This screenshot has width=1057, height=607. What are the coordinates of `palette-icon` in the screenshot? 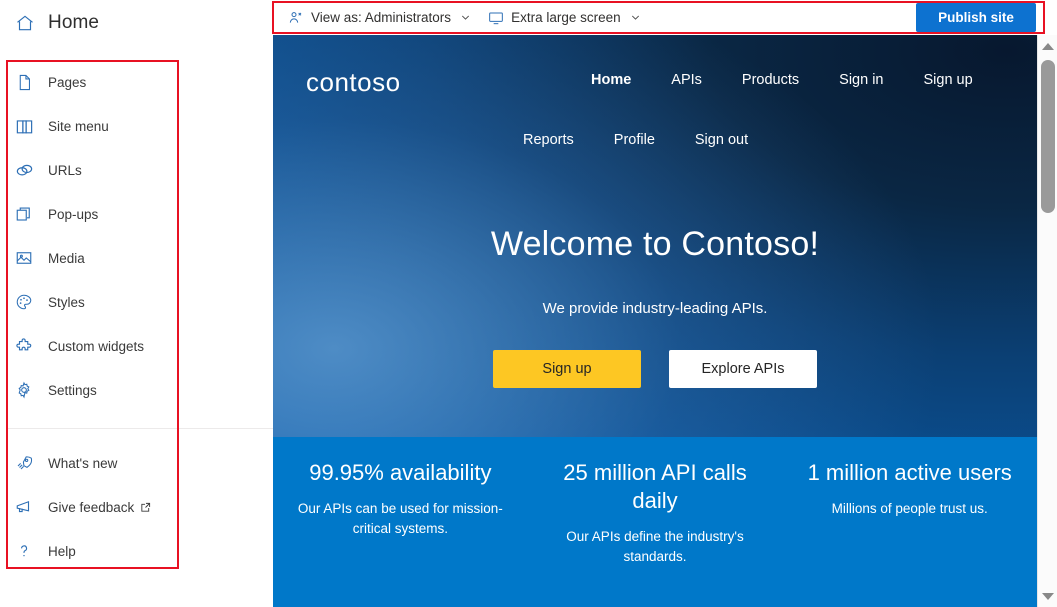 It's located at (24, 302).